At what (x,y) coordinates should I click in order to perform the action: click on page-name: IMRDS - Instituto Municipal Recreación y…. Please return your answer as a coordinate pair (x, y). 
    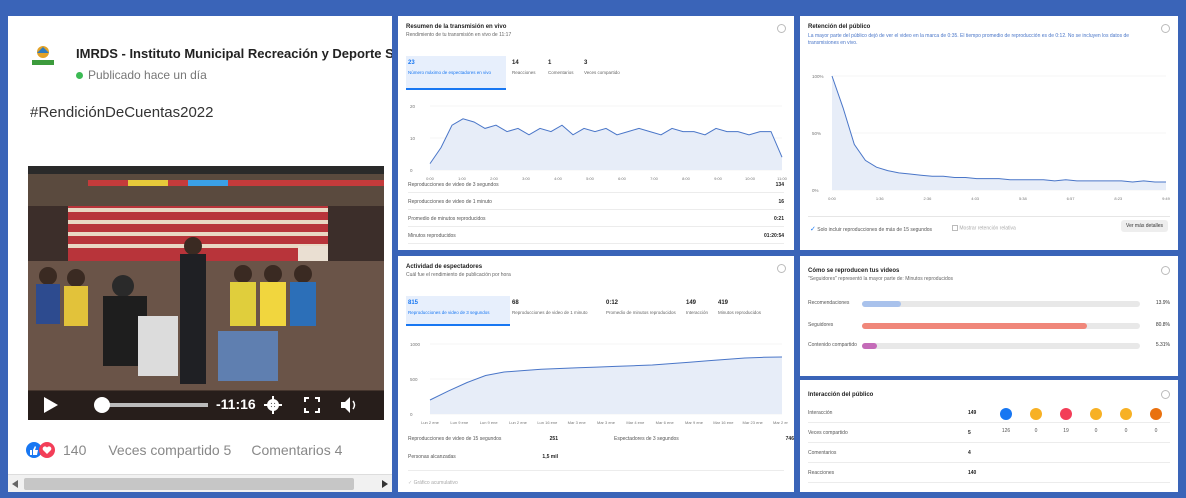
    Looking at the image, I should click on (234, 53).